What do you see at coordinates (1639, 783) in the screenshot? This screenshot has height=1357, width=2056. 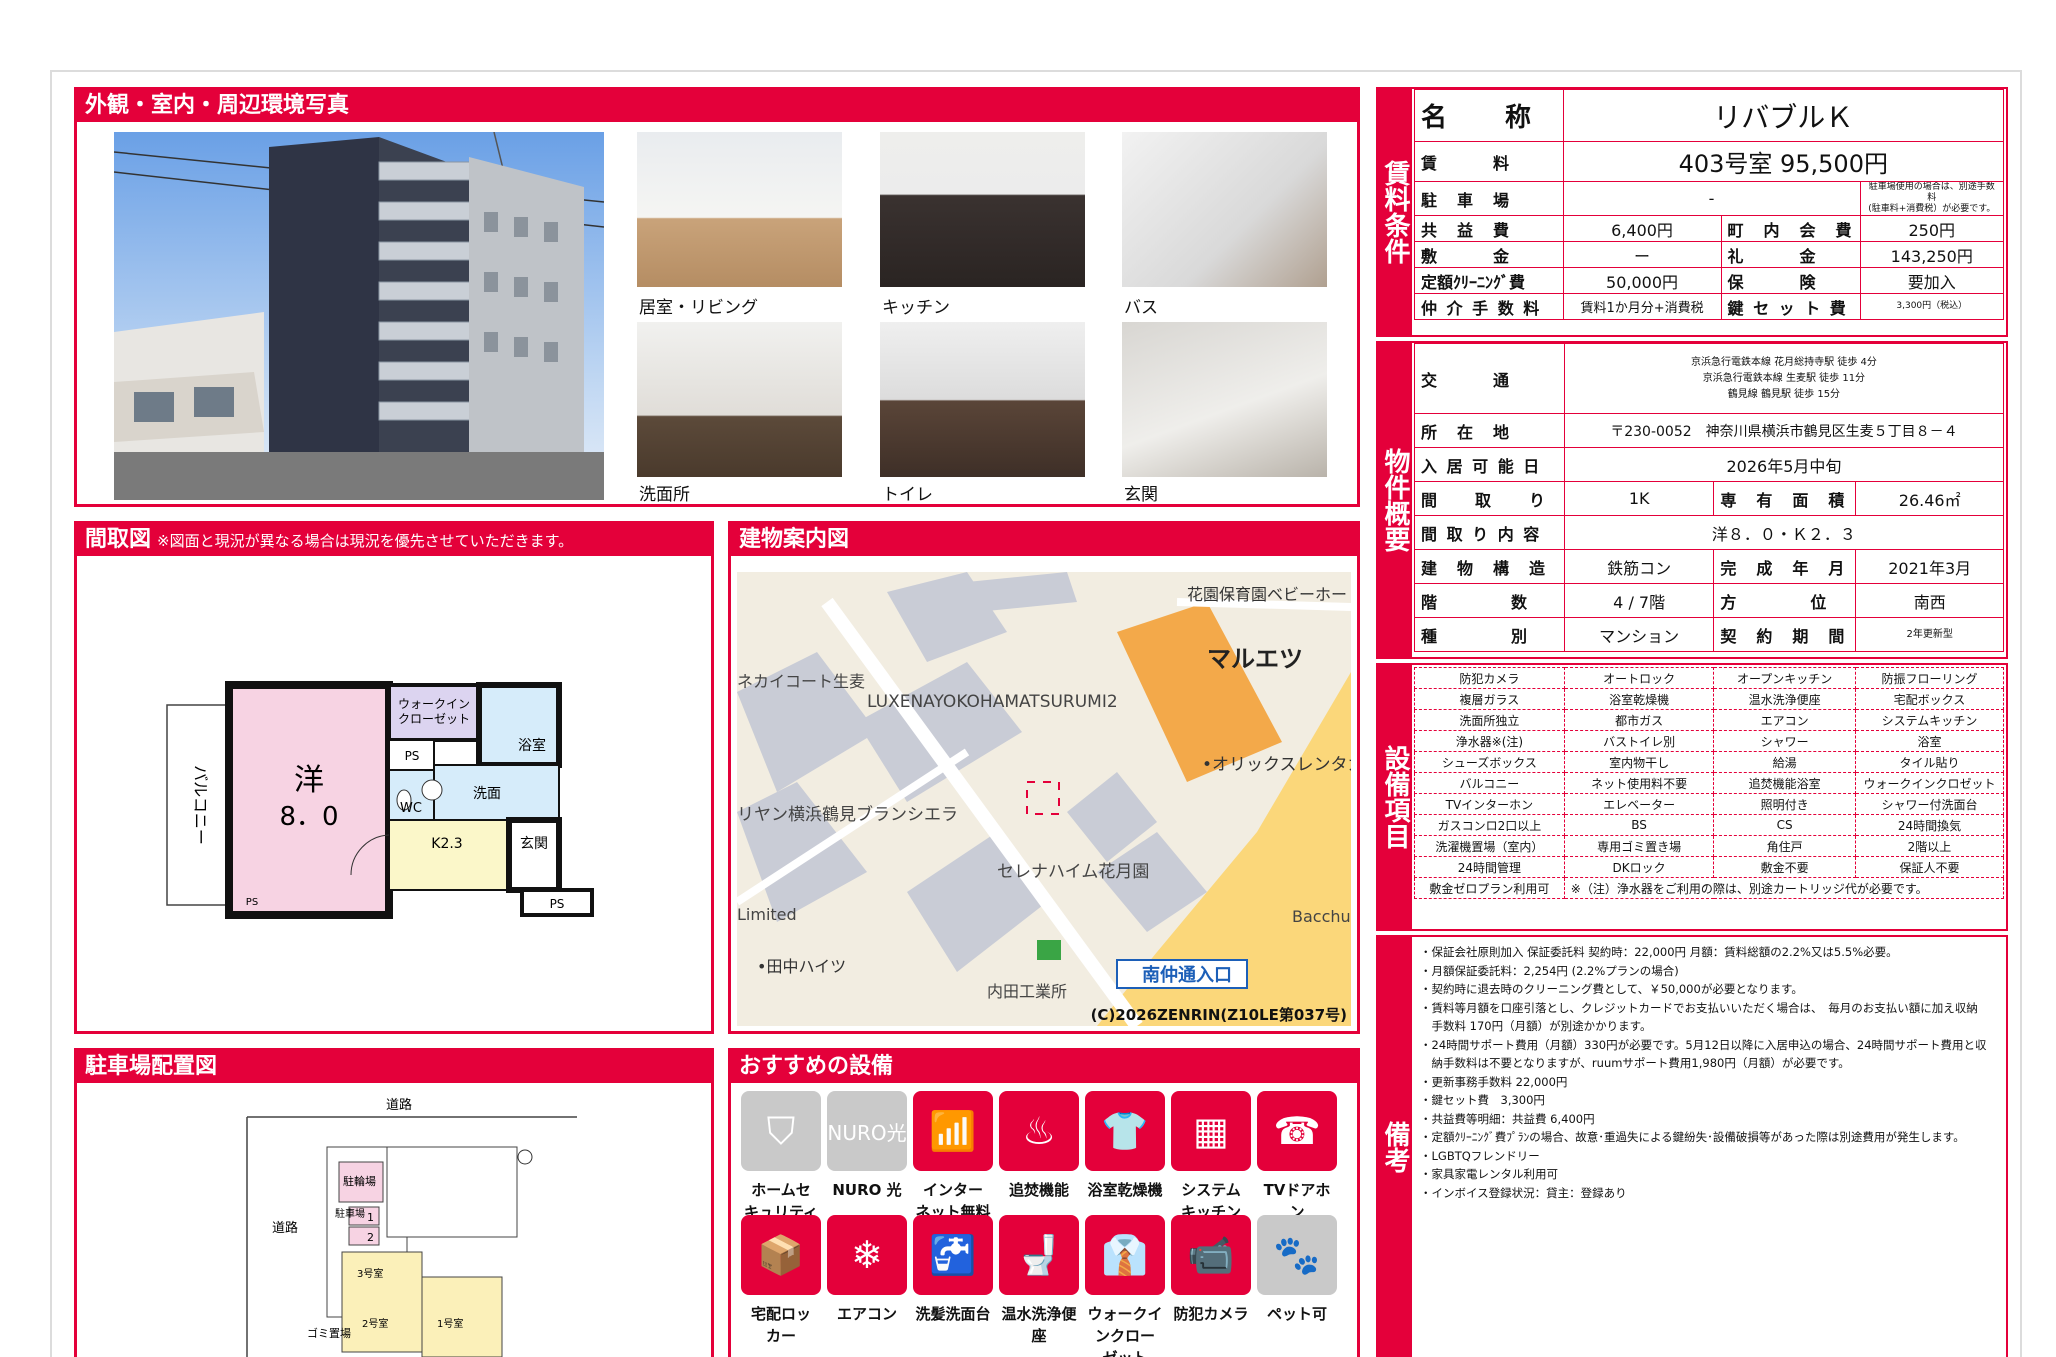 I see `equipment-cell: ネット使用料不要` at bounding box center [1639, 783].